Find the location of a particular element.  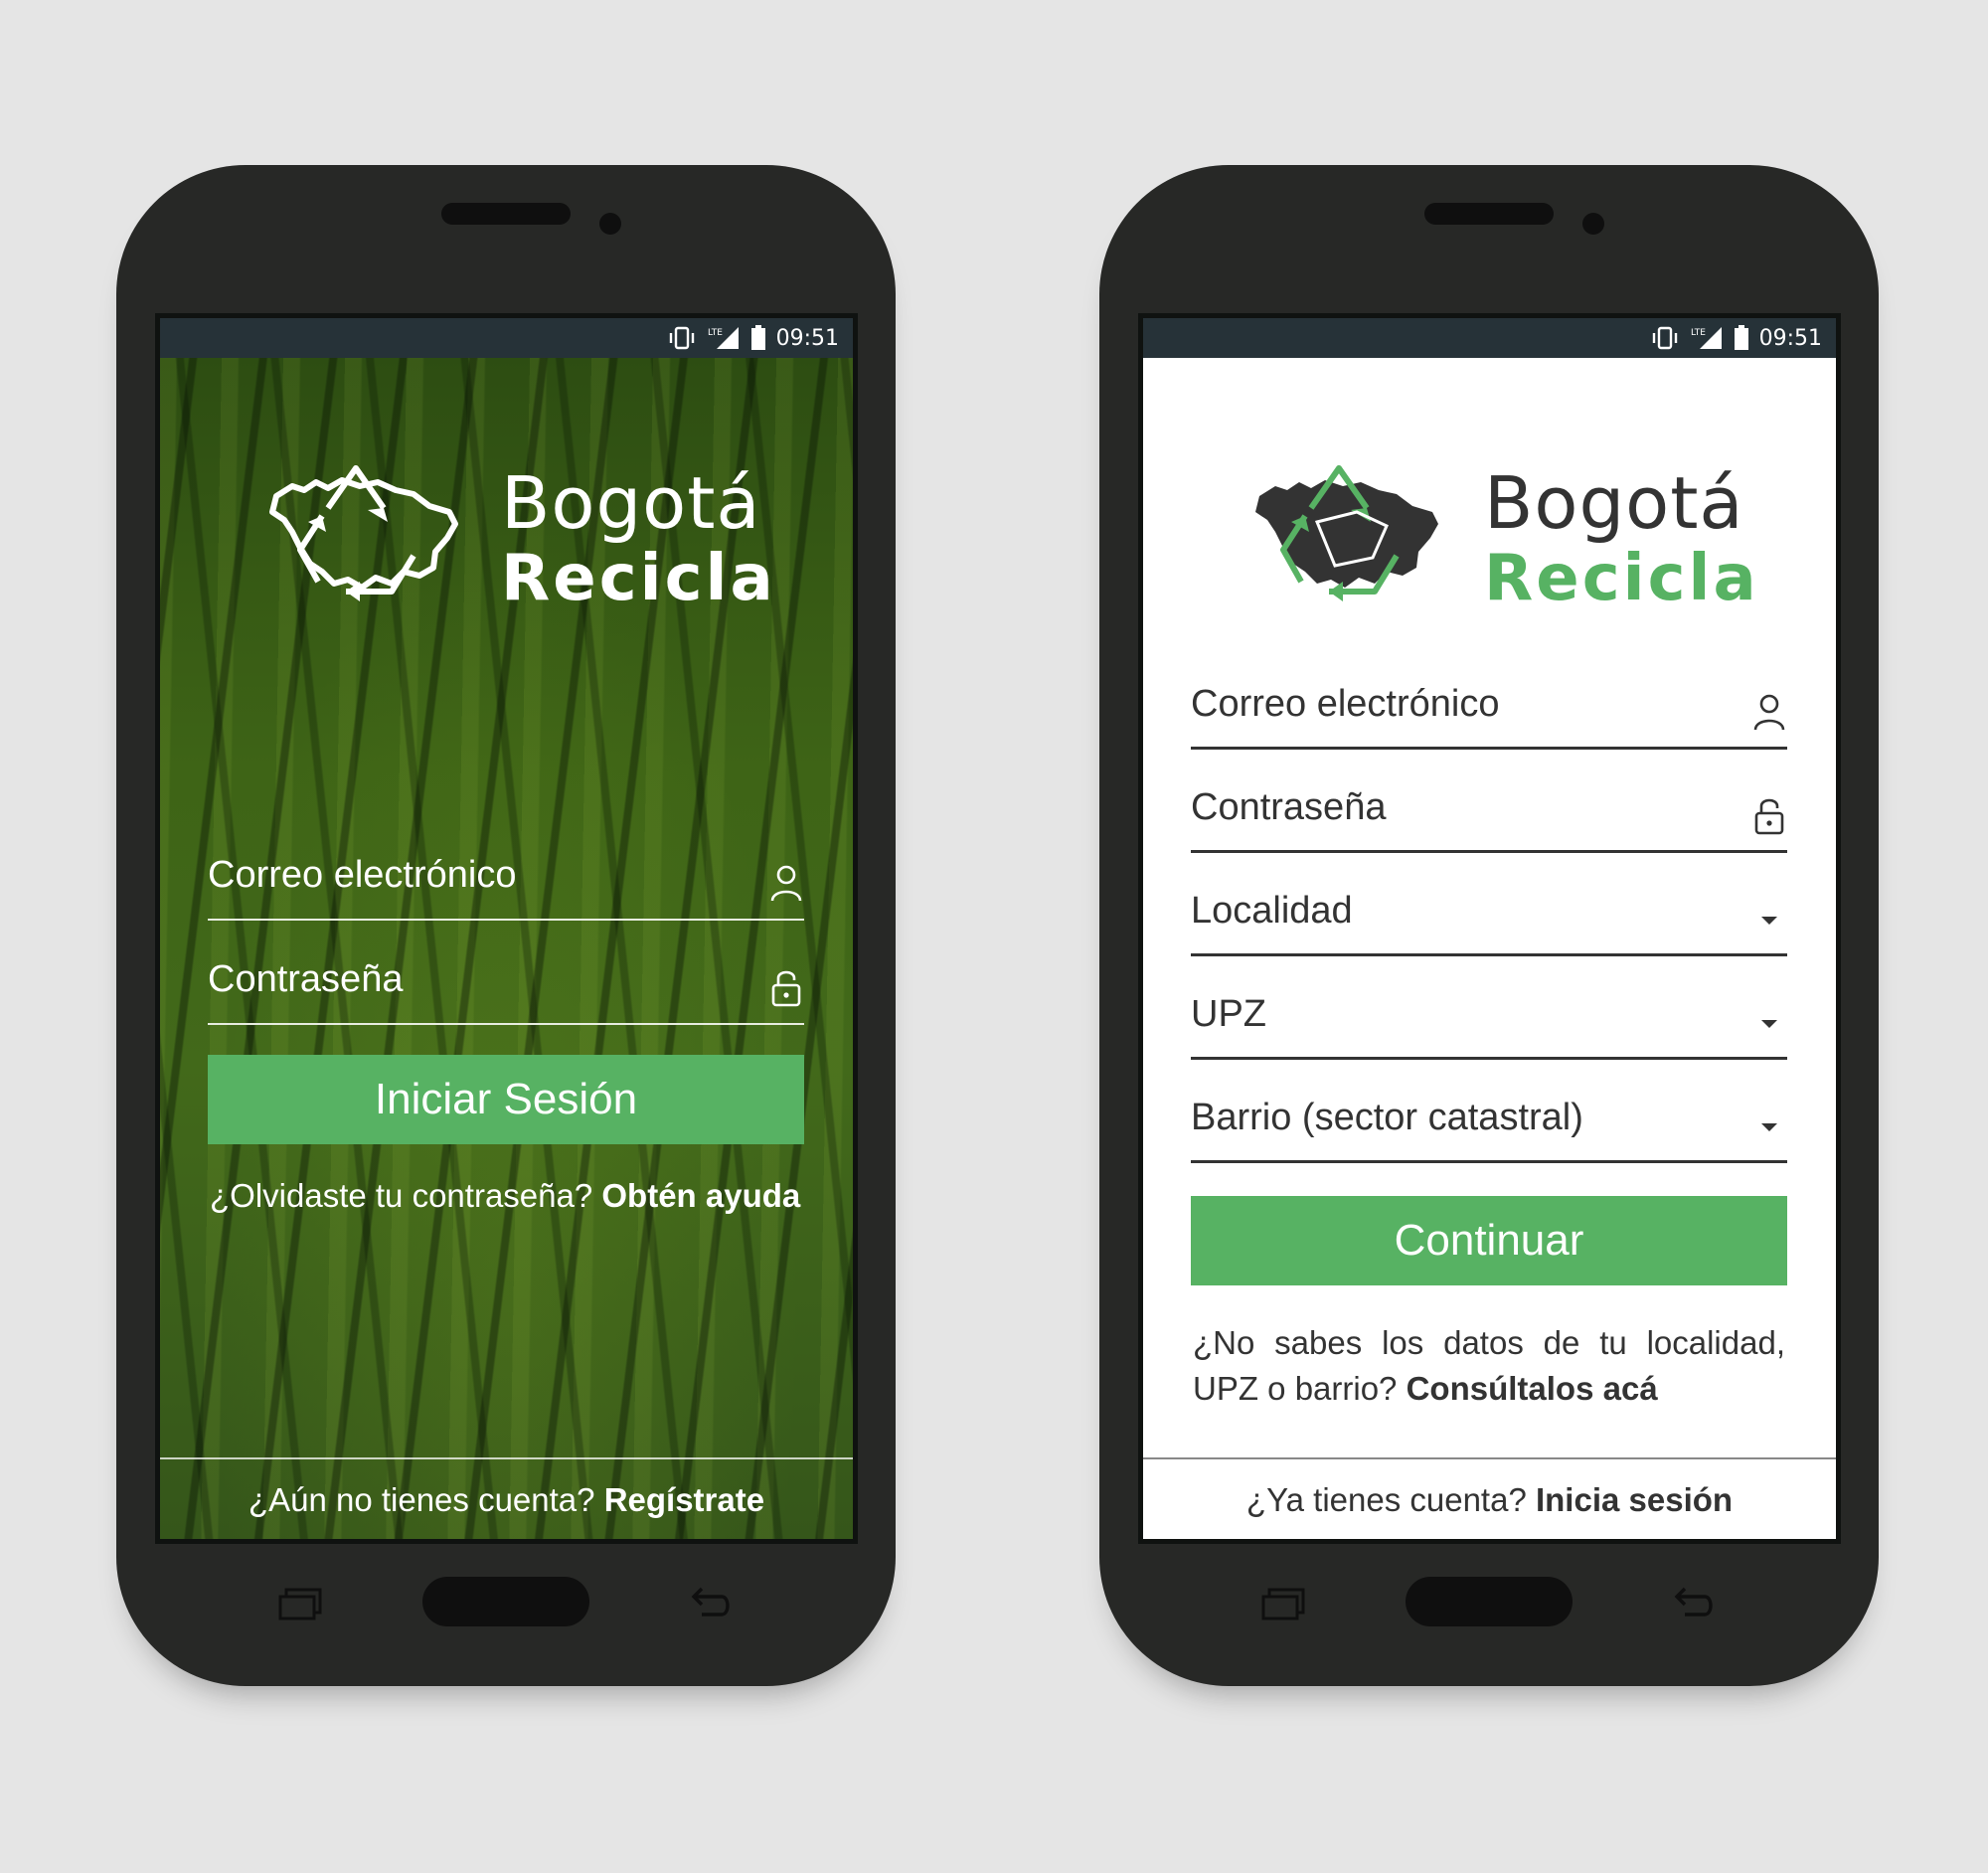

locality-underline is located at coordinates (1489, 954).